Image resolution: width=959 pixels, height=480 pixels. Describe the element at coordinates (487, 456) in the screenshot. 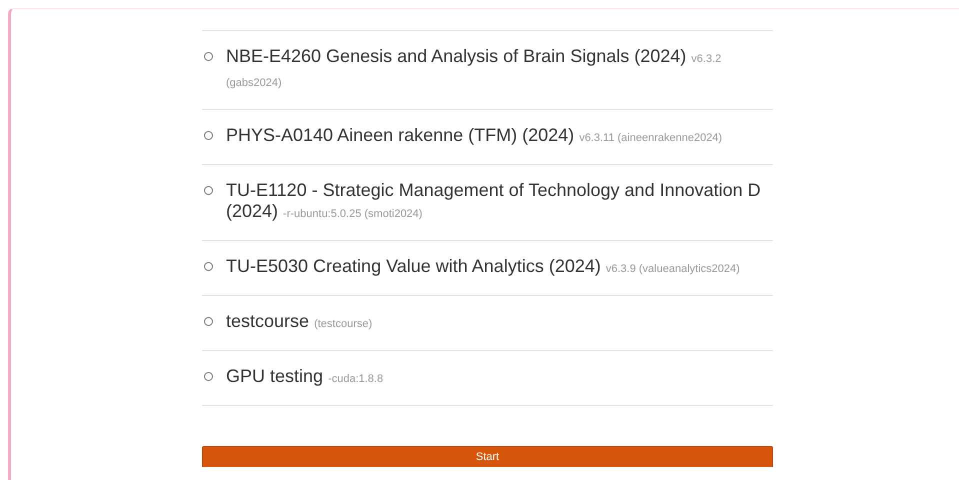

I see `start-button: Start` at that location.